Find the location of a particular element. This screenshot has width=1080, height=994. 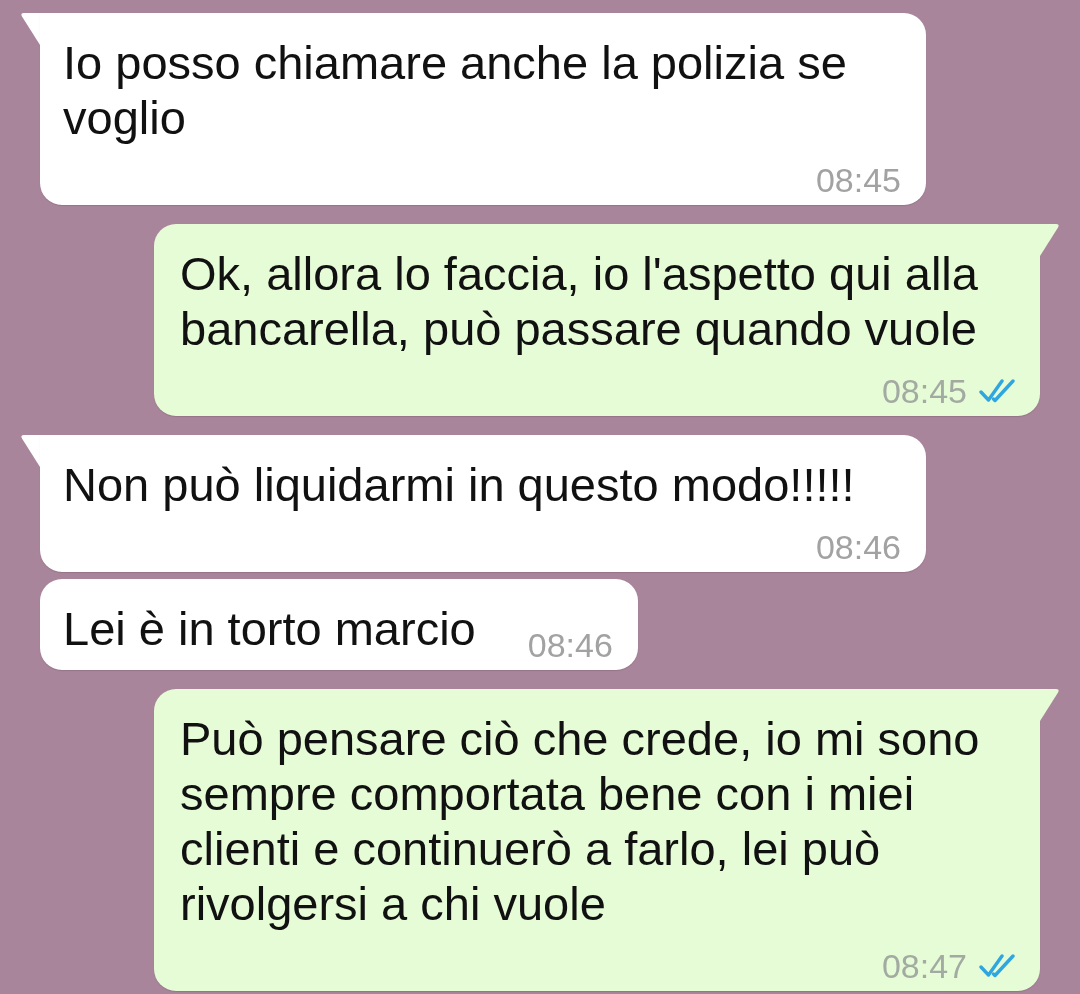

message-time: 08:47 is located at coordinates (924, 966).